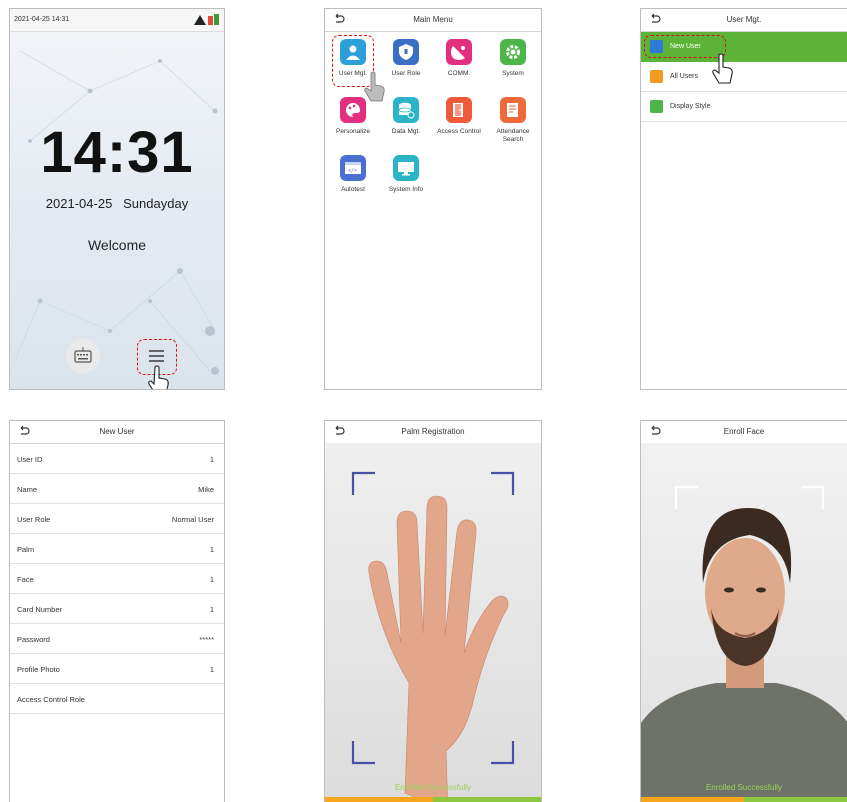 Image resolution: width=847 pixels, height=802 pixels. What do you see at coordinates (117, 203) in the screenshot?
I see `standby-date: 2021-04-25 Sundayday` at bounding box center [117, 203].